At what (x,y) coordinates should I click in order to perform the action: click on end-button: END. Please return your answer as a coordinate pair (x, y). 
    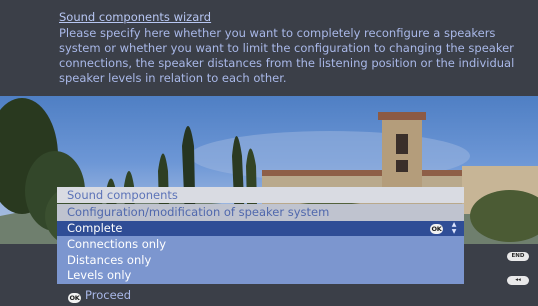
    Looking at the image, I should click on (518, 256).